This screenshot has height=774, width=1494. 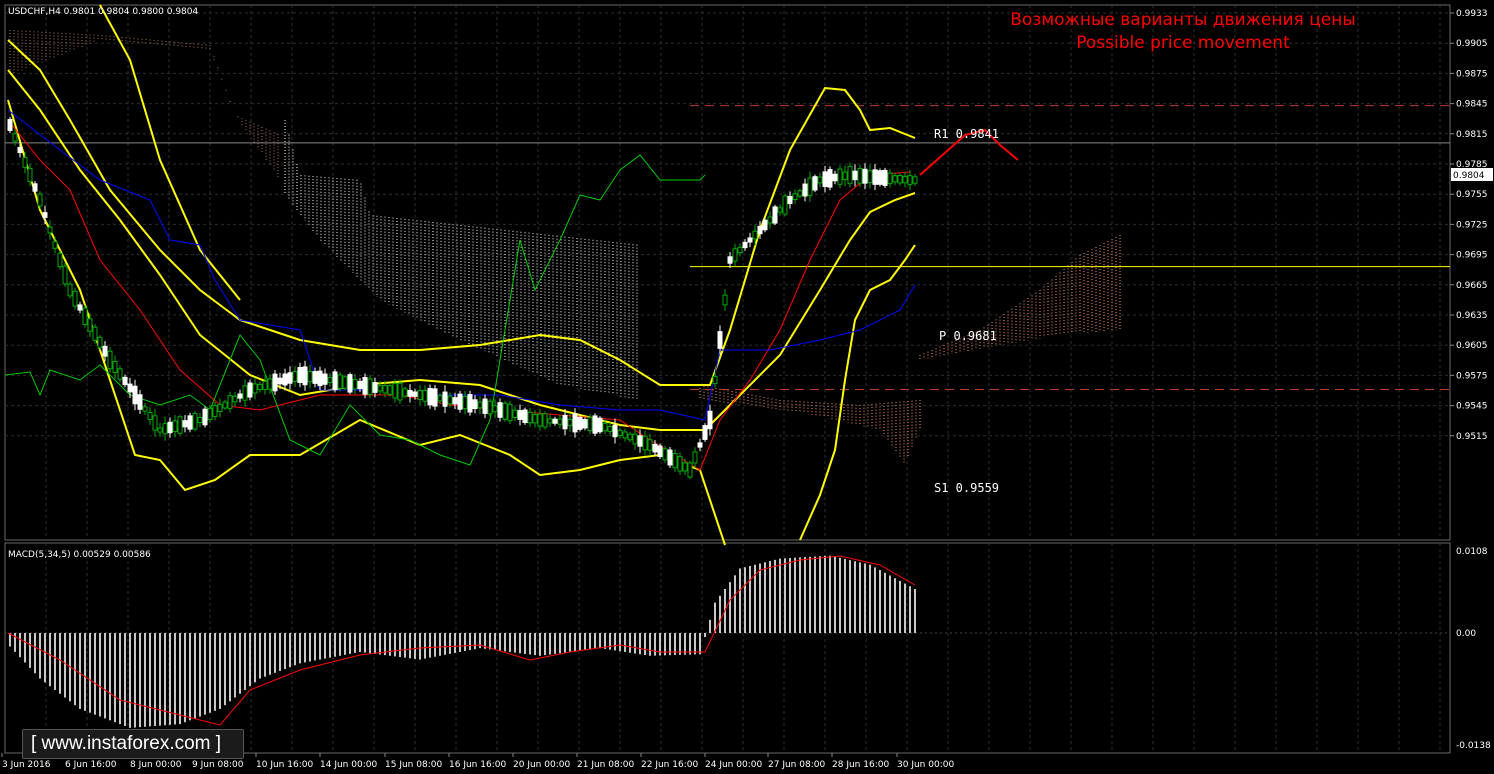 What do you see at coordinates (461, 641) in the screenshot?
I see `macd-histogram` at bounding box center [461, 641].